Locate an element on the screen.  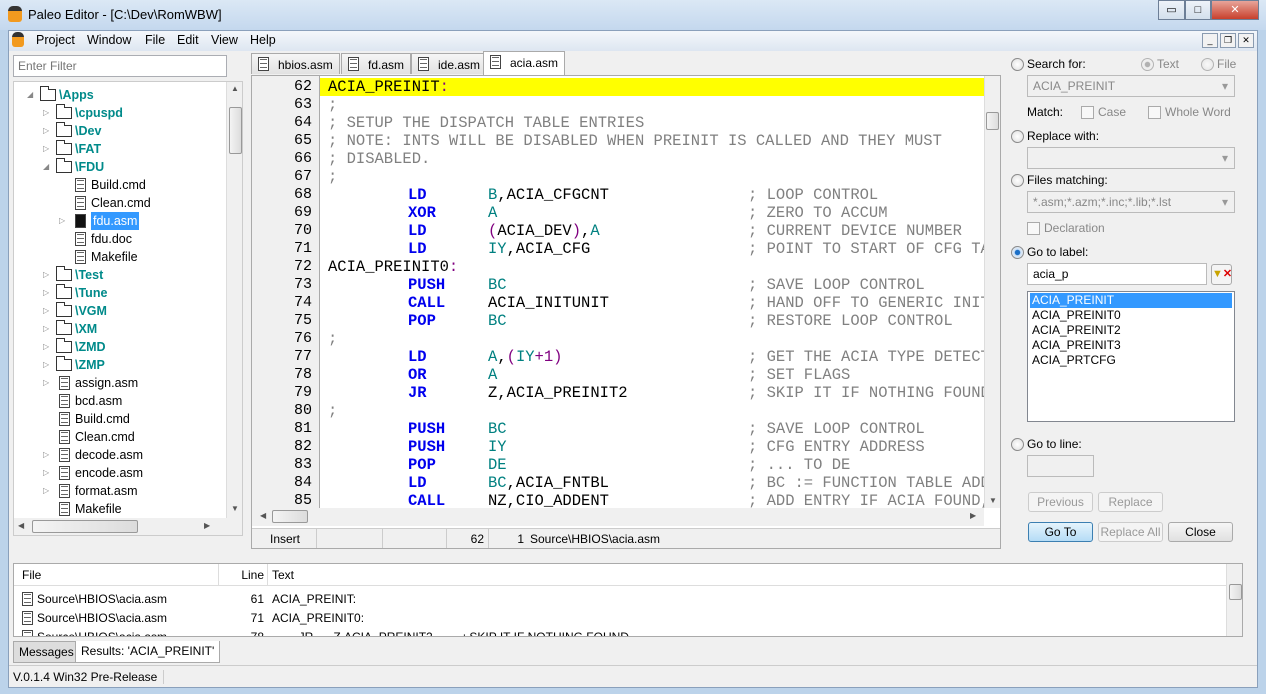
label-list-item: ACIA_PREINIT3 is located at coordinates (1131, 345).